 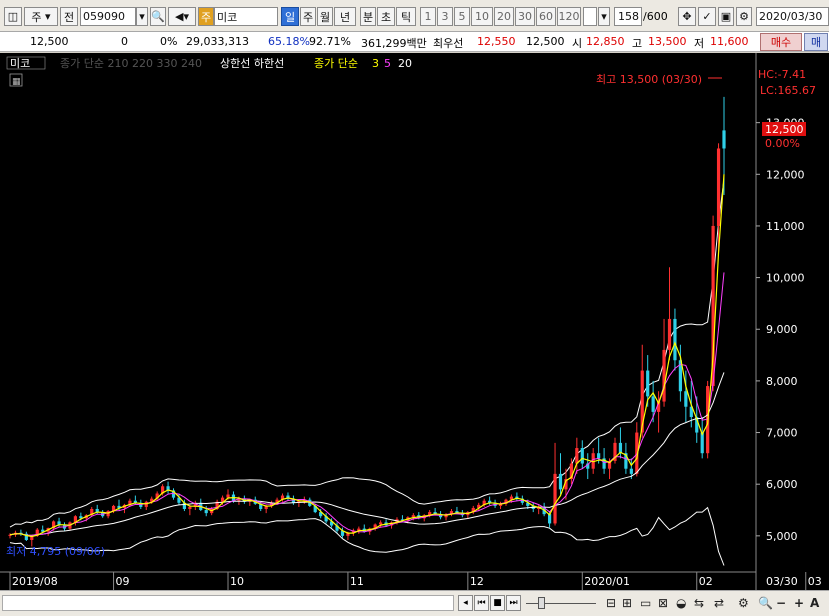 What do you see at coordinates (707, 16) in the screenshot?
I see `check-icon: ✓` at bounding box center [707, 16].